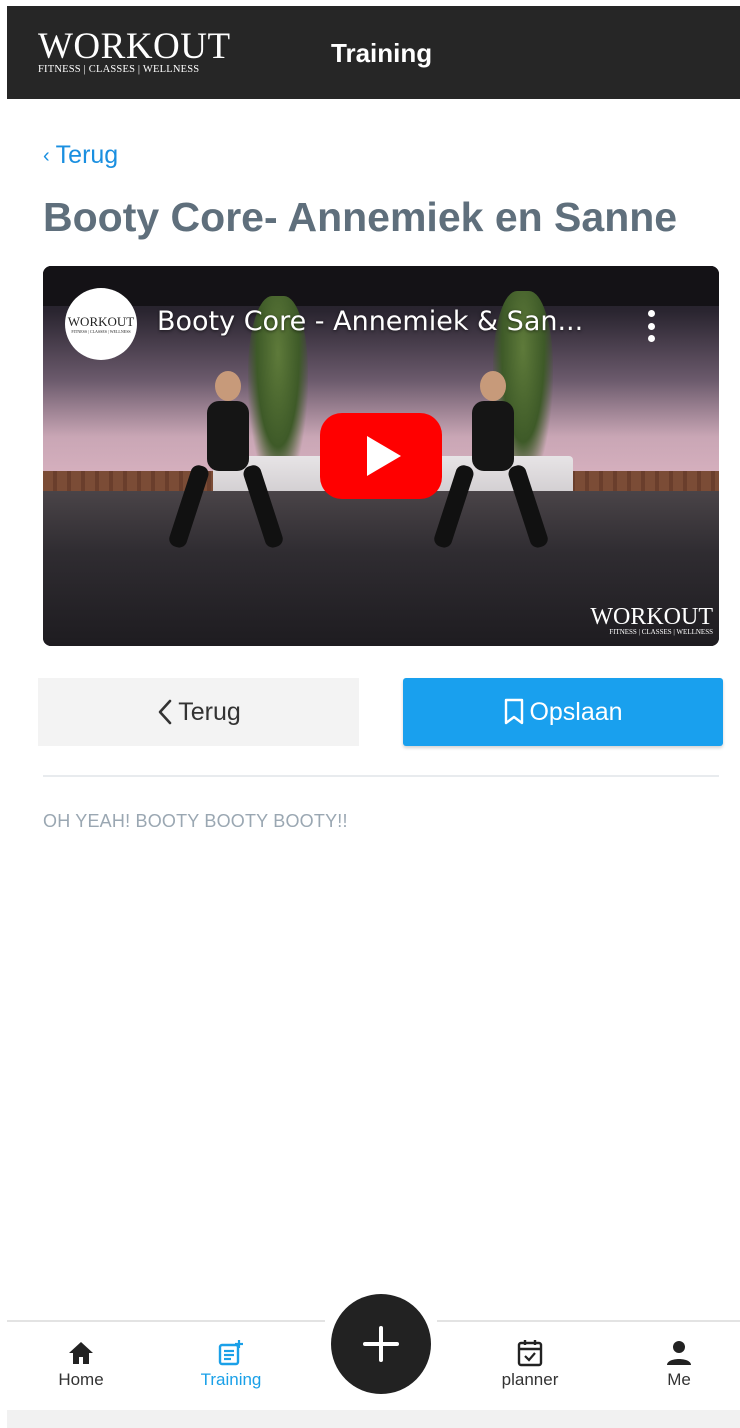  Describe the element at coordinates (382, 53) in the screenshot. I see `header-title: Training` at that location.